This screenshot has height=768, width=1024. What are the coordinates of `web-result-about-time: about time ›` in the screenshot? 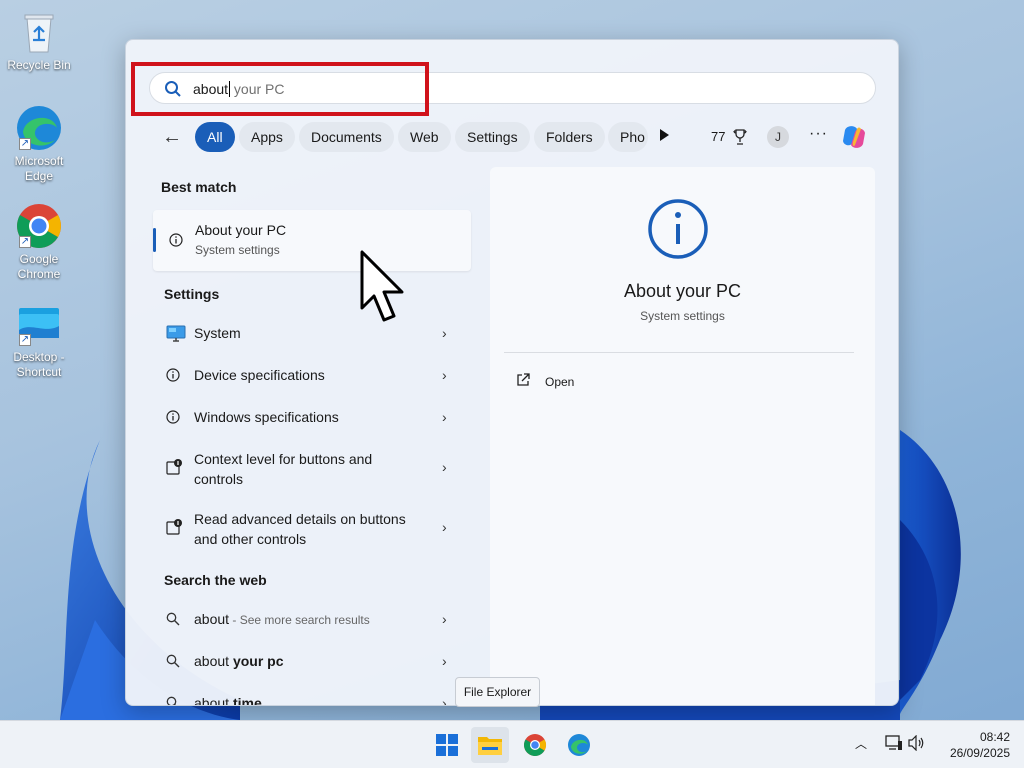 It's located at (307, 695).